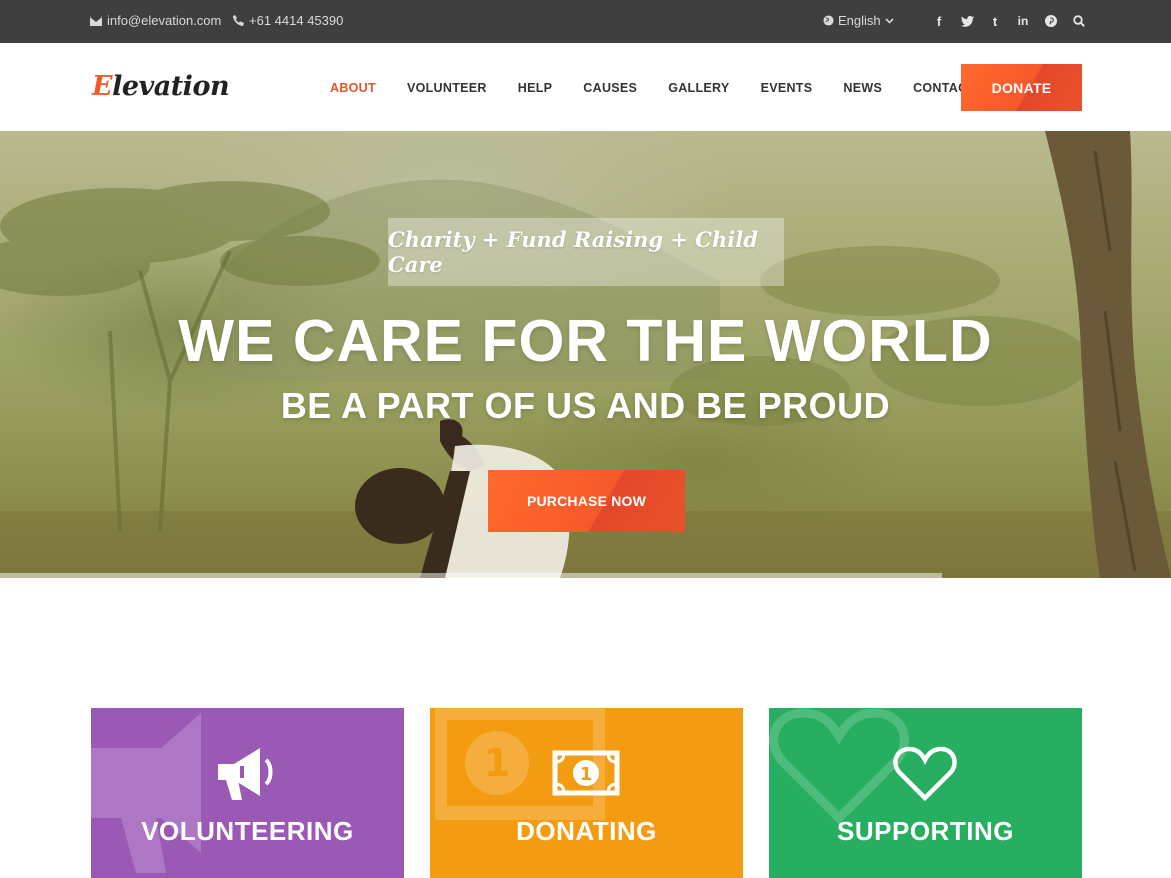 Image resolution: width=1171 pixels, height=878 pixels. Describe the element at coordinates (839, 766) in the screenshot. I see `heart-watermark-icon` at that location.